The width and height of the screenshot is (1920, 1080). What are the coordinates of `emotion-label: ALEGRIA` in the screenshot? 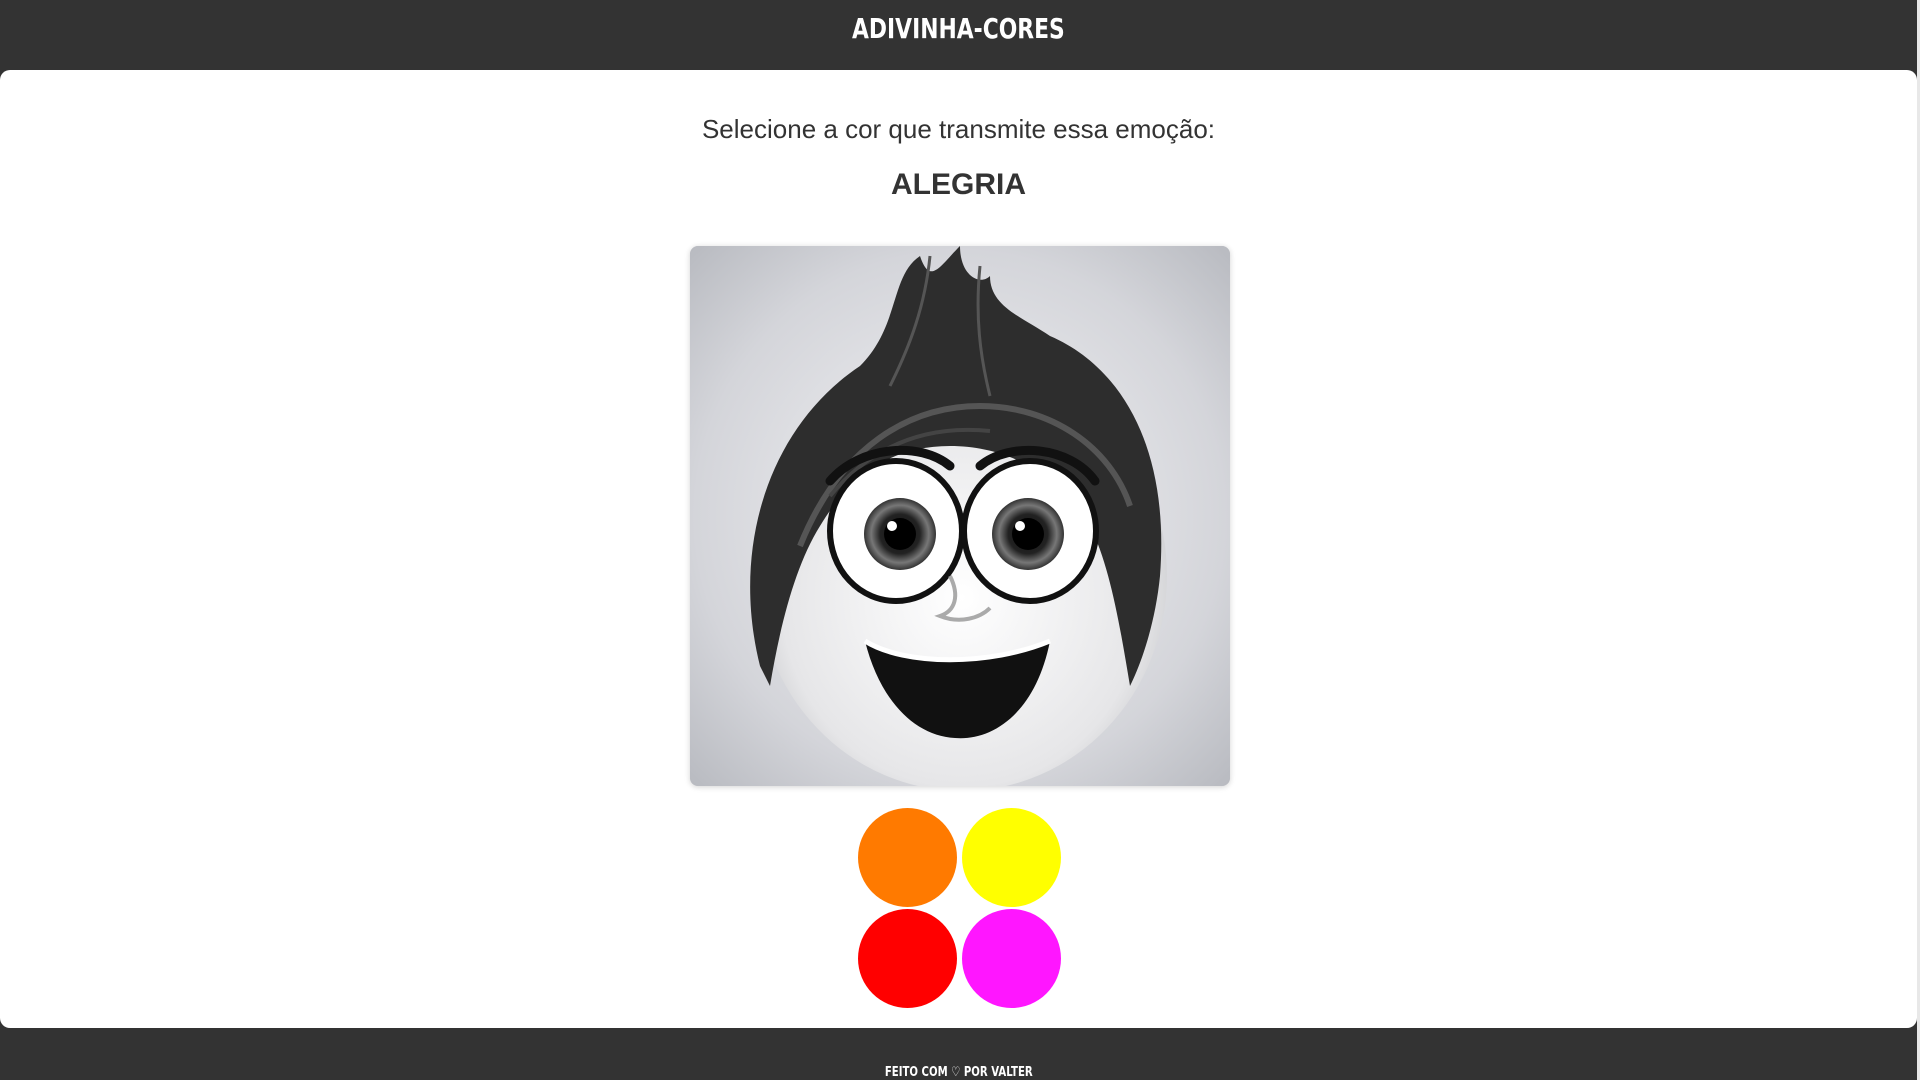 It's located at (958, 184).